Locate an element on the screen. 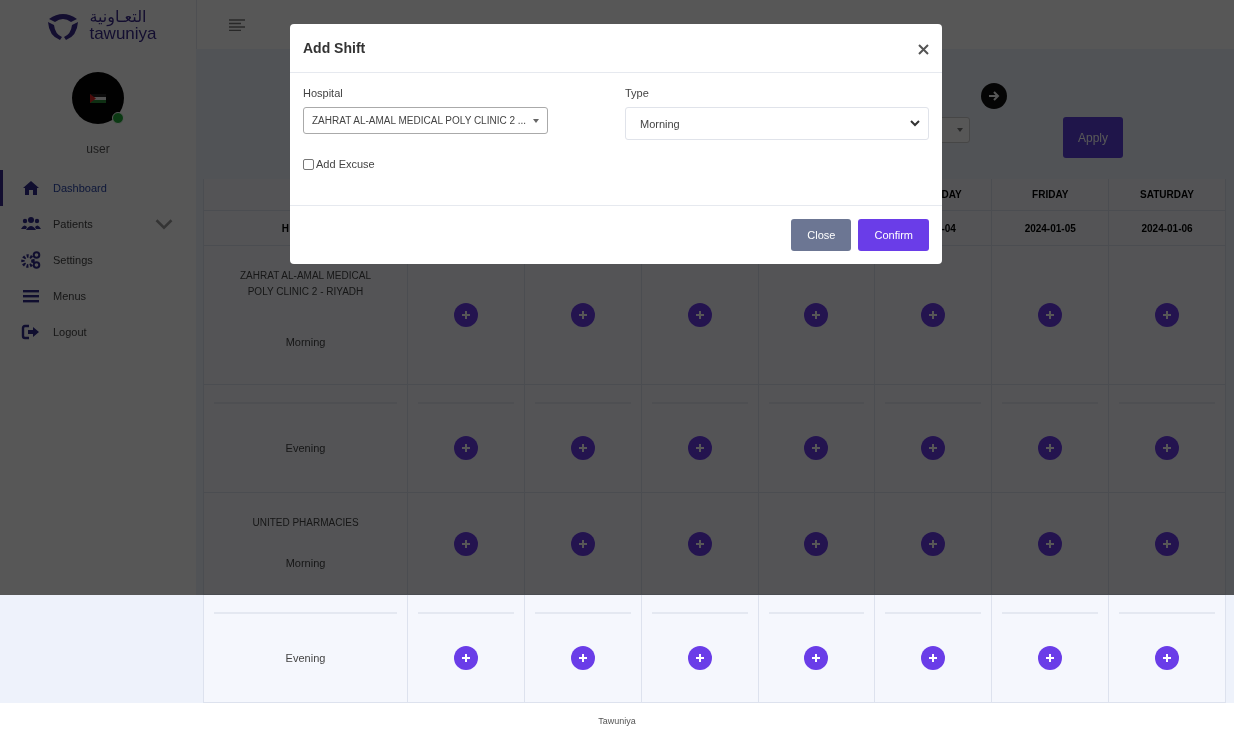 The width and height of the screenshot is (1234, 738). footer-text: Tawuniya is located at coordinates (617, 720).